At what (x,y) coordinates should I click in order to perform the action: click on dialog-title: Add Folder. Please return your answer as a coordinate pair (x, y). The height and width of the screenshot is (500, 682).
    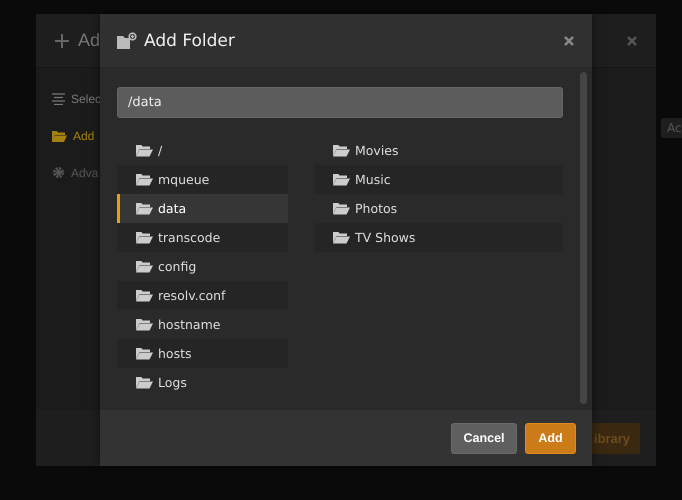
    Looking at the image, I should click on (189, 40).